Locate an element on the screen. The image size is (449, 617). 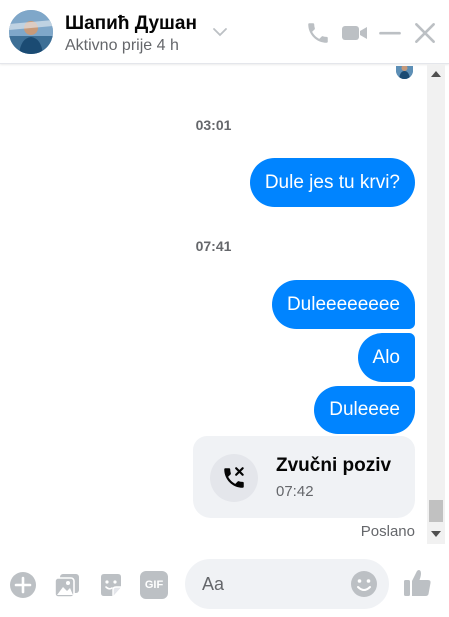
message-text: Duleeee is located at coordinates (364, 409).